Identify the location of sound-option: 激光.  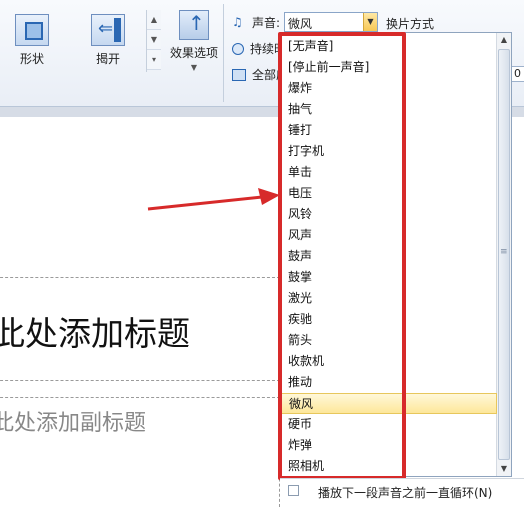
(389, 298).